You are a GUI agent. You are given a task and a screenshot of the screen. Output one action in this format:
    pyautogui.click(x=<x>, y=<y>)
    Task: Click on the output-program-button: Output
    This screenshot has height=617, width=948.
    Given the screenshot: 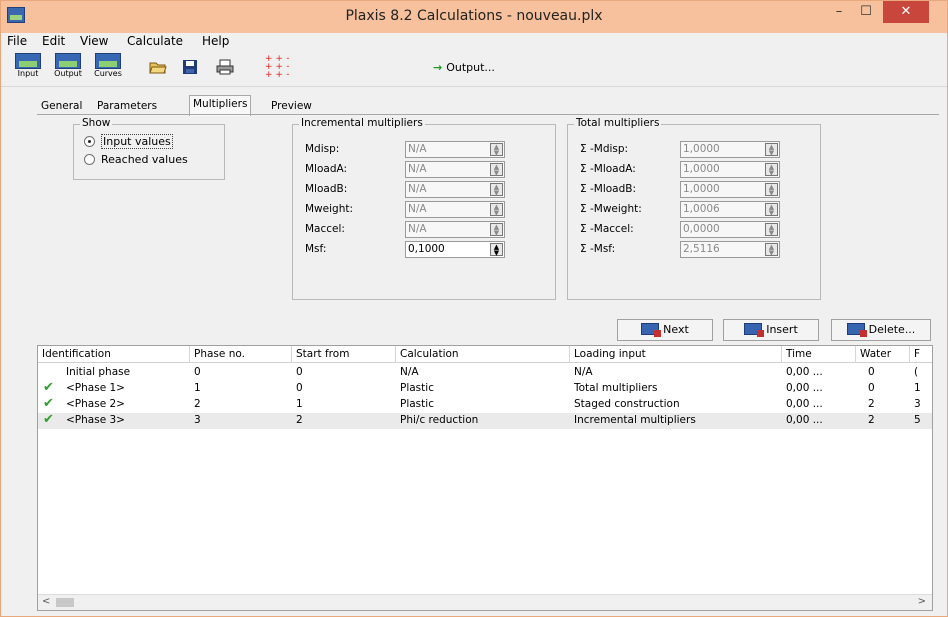 What is the action you would take?
    pyautogui.click(x=68, y=68)
    